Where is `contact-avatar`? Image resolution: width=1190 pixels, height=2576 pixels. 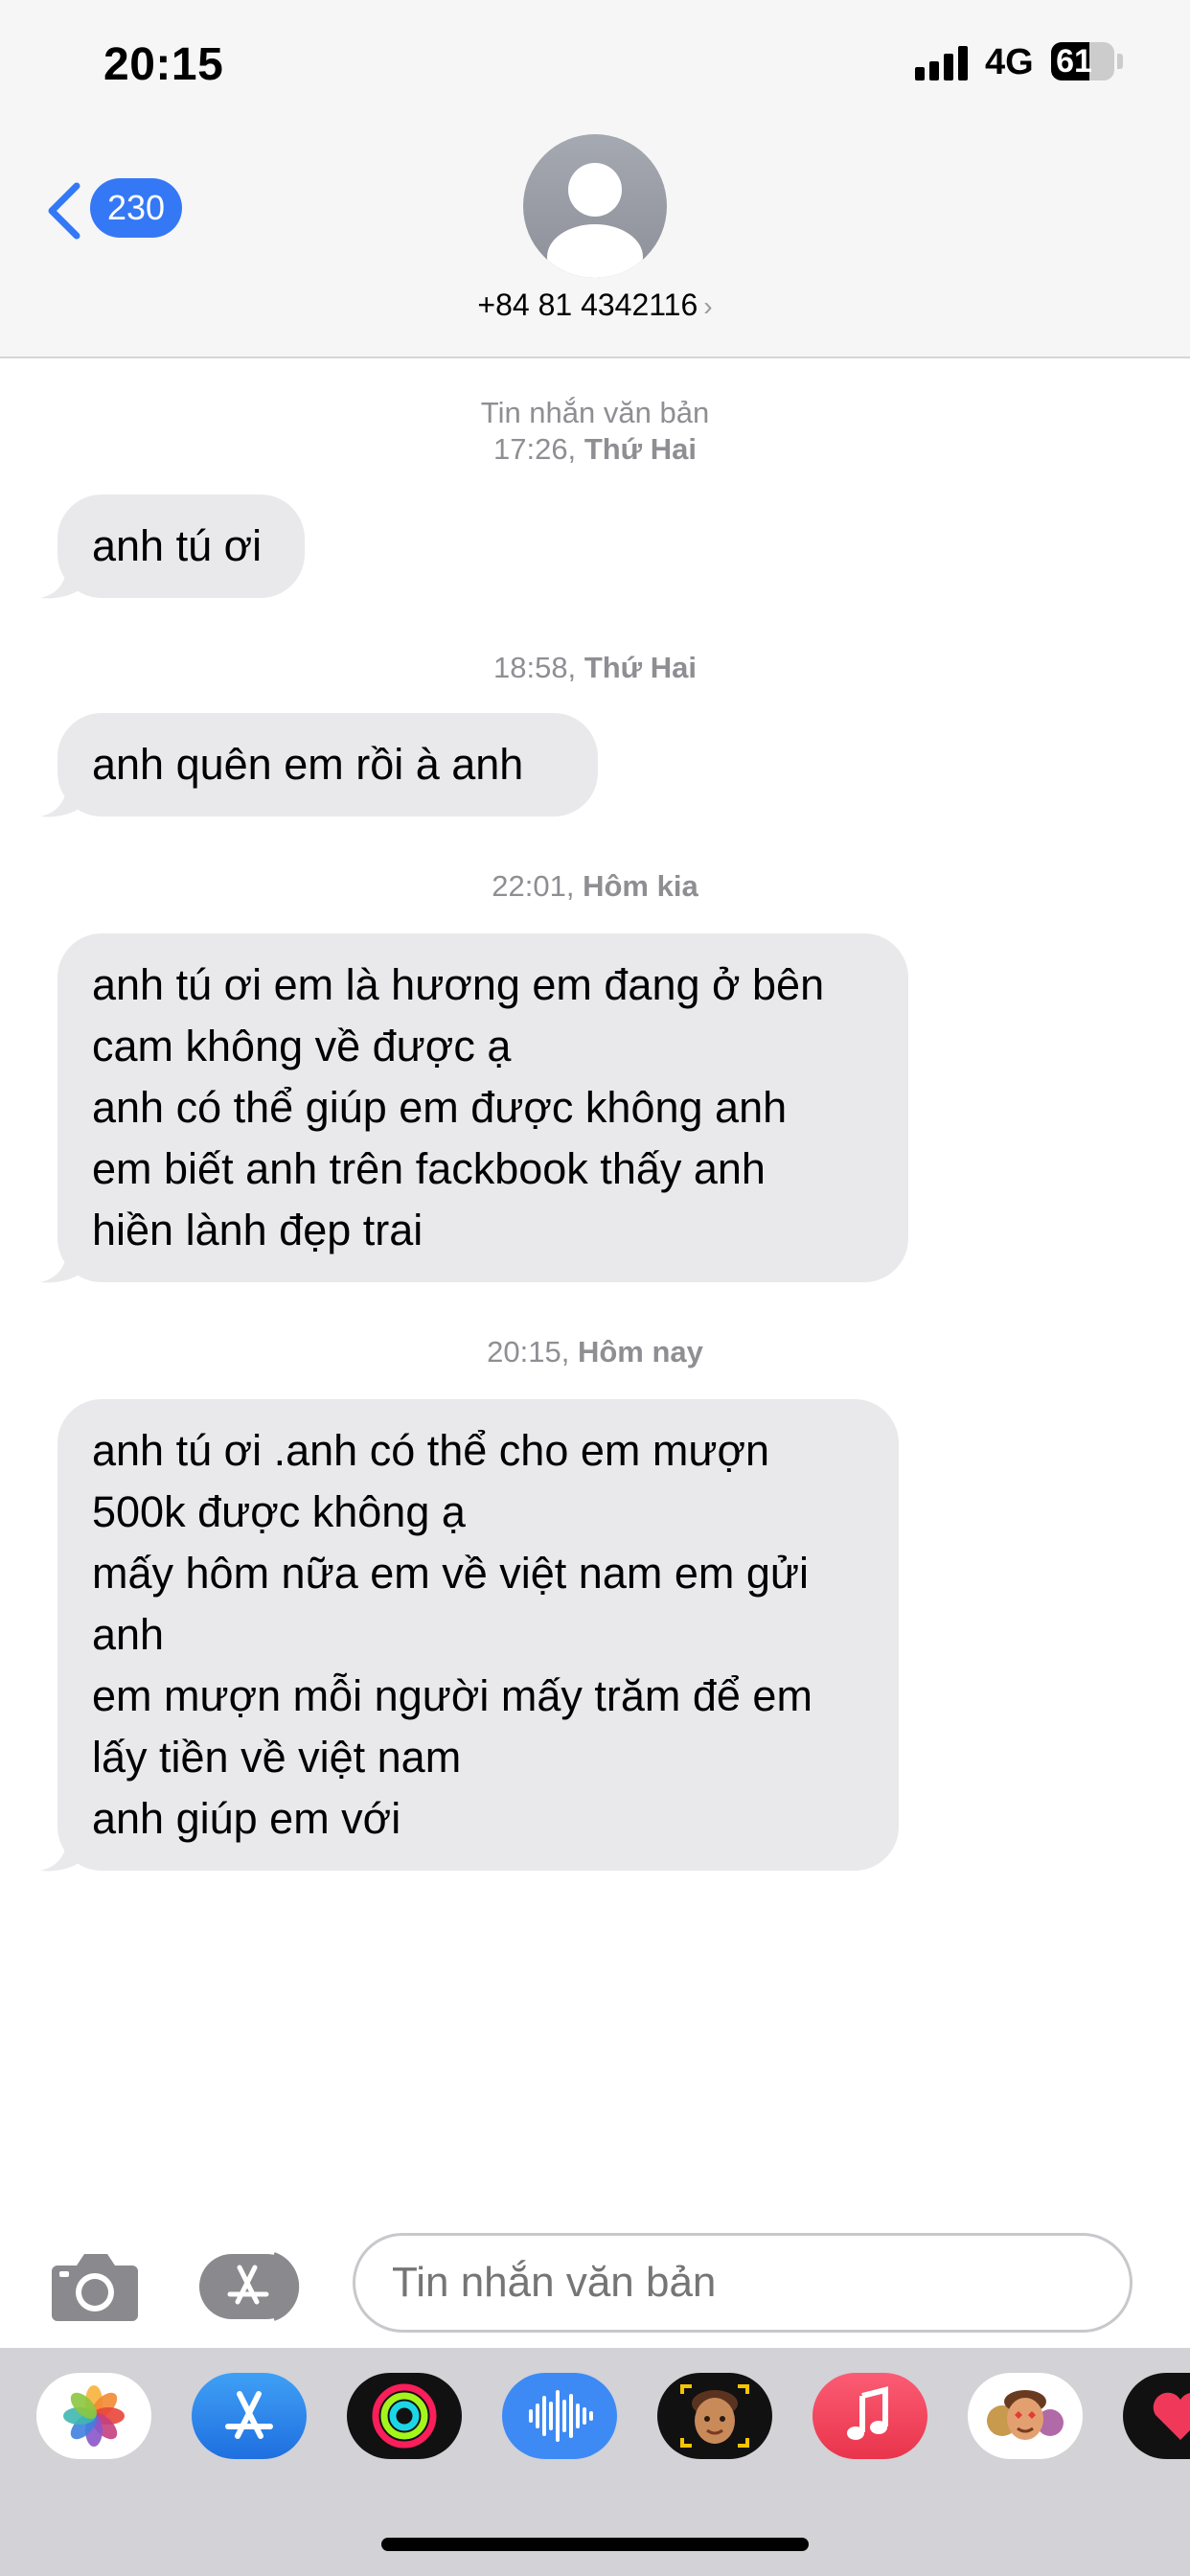 contact-avatar is located at coordinates (595, 206).